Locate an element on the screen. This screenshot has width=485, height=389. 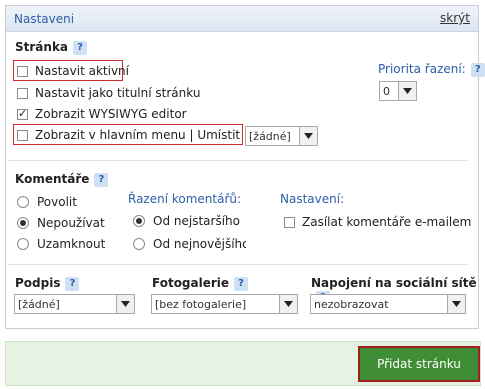
checkbox-label: Zobrazit WYSIWYG editor is located at coordinates (111, 114).